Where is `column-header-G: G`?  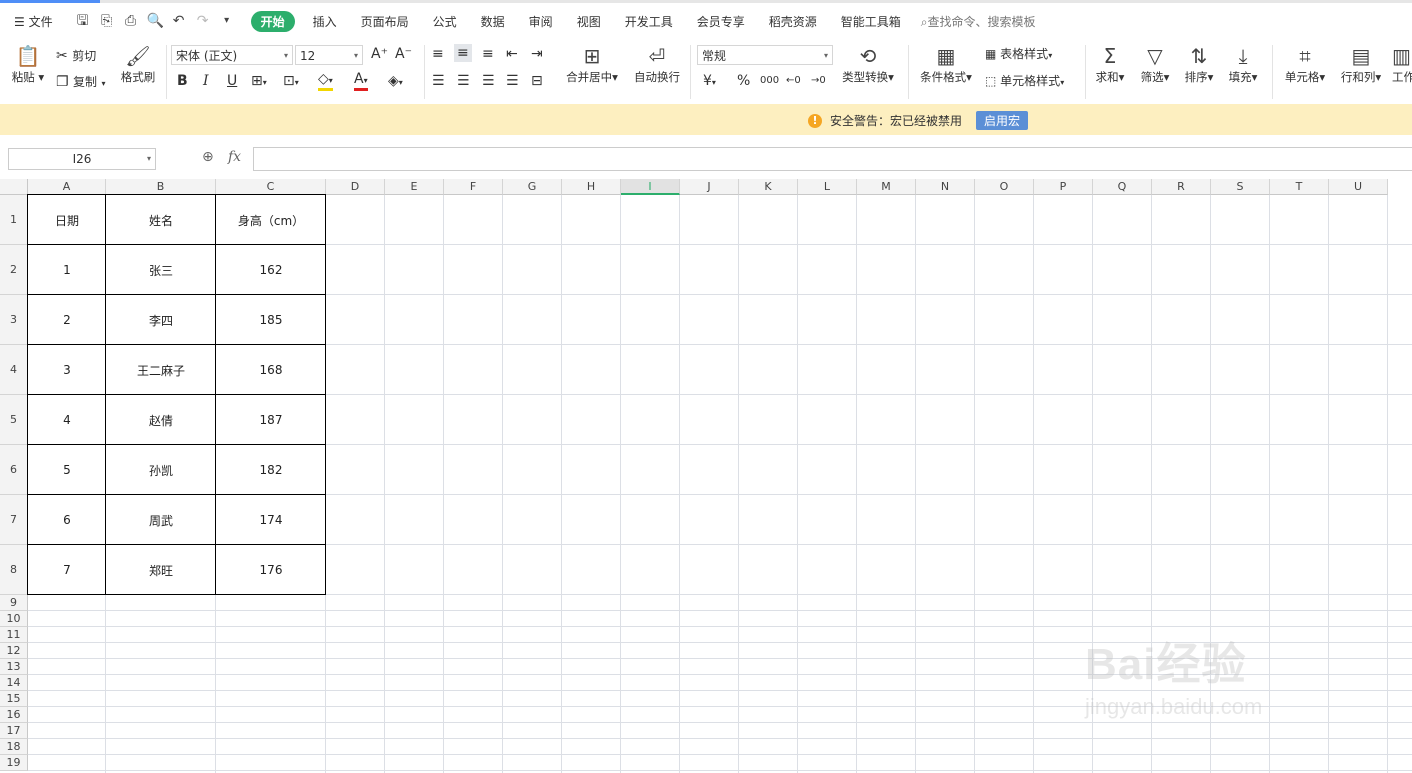
column-header-G: G is located at coordinates (532, 187).